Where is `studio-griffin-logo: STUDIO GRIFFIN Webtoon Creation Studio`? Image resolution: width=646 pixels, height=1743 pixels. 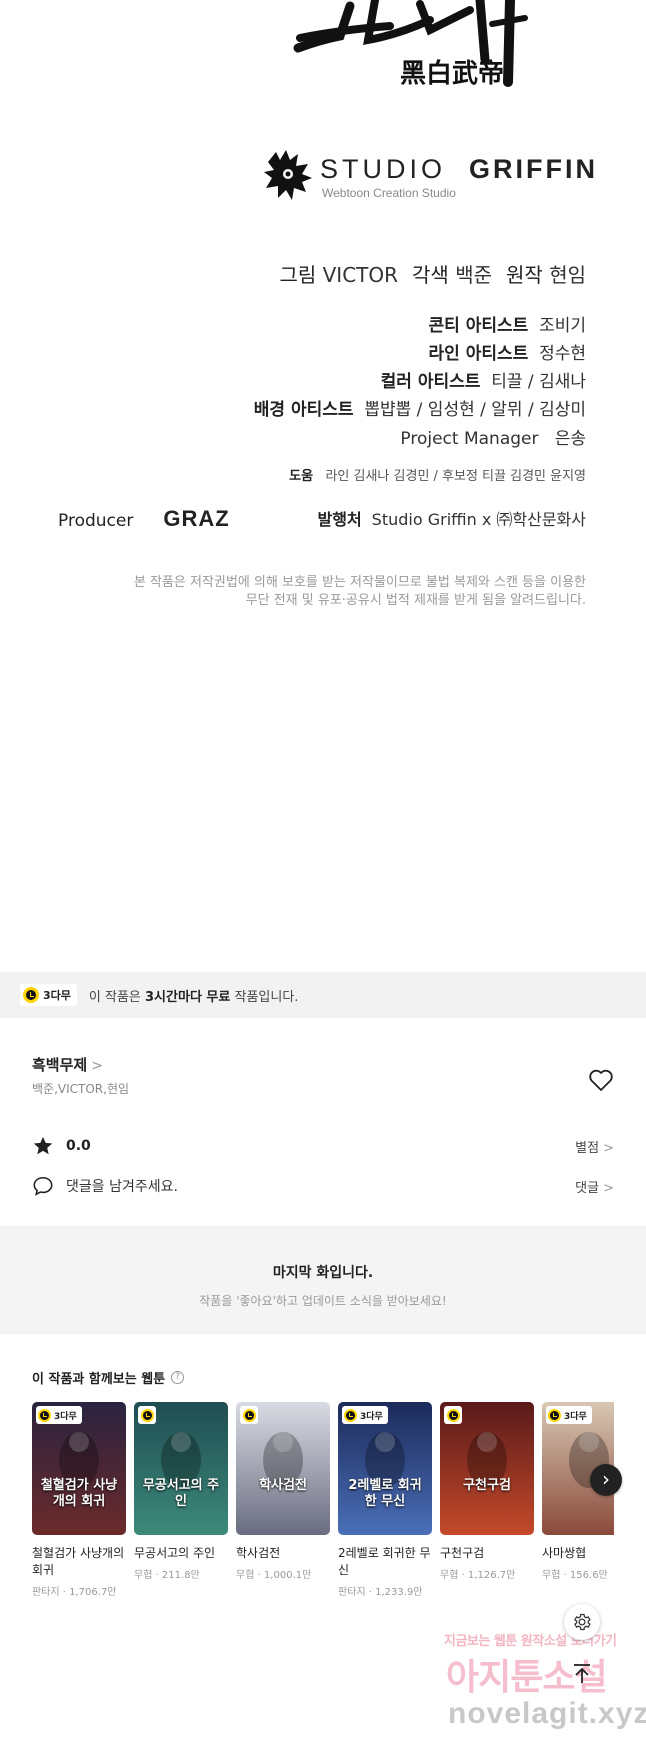
studio-griffin-logo: STUDIO GRIFFIN Webtoon Creation Studio is located at coordinates (428, 177).